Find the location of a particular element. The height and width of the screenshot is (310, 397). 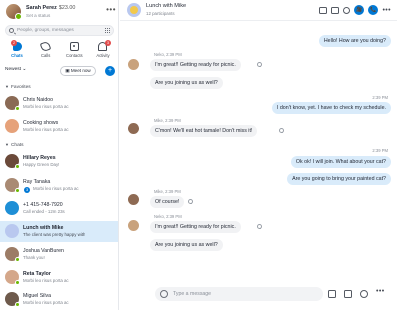

message-outgoing: Hello! How are you doing? is located at coordinates (354, 41).